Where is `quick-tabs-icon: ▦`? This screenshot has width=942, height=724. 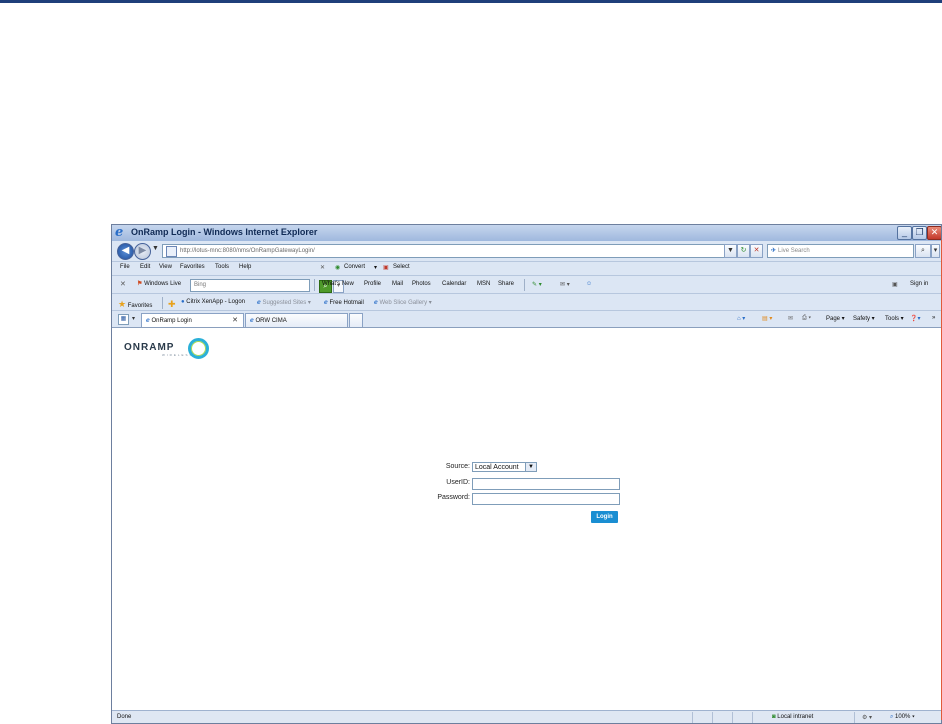
quick-tabs-icon: ▦ is located at coordinates (123, 319).